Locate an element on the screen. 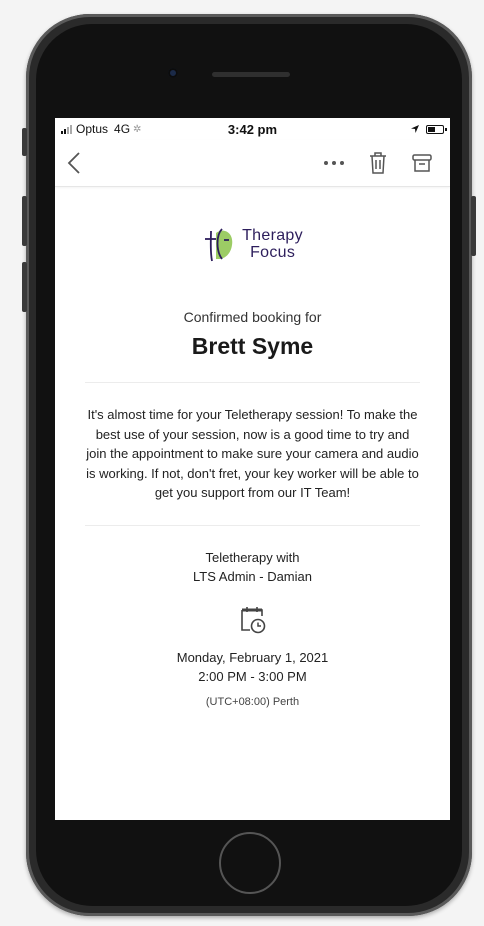 Image resolution: width=484 pixels, height=926 pixels. back-button is located at coordinates (83, 163).